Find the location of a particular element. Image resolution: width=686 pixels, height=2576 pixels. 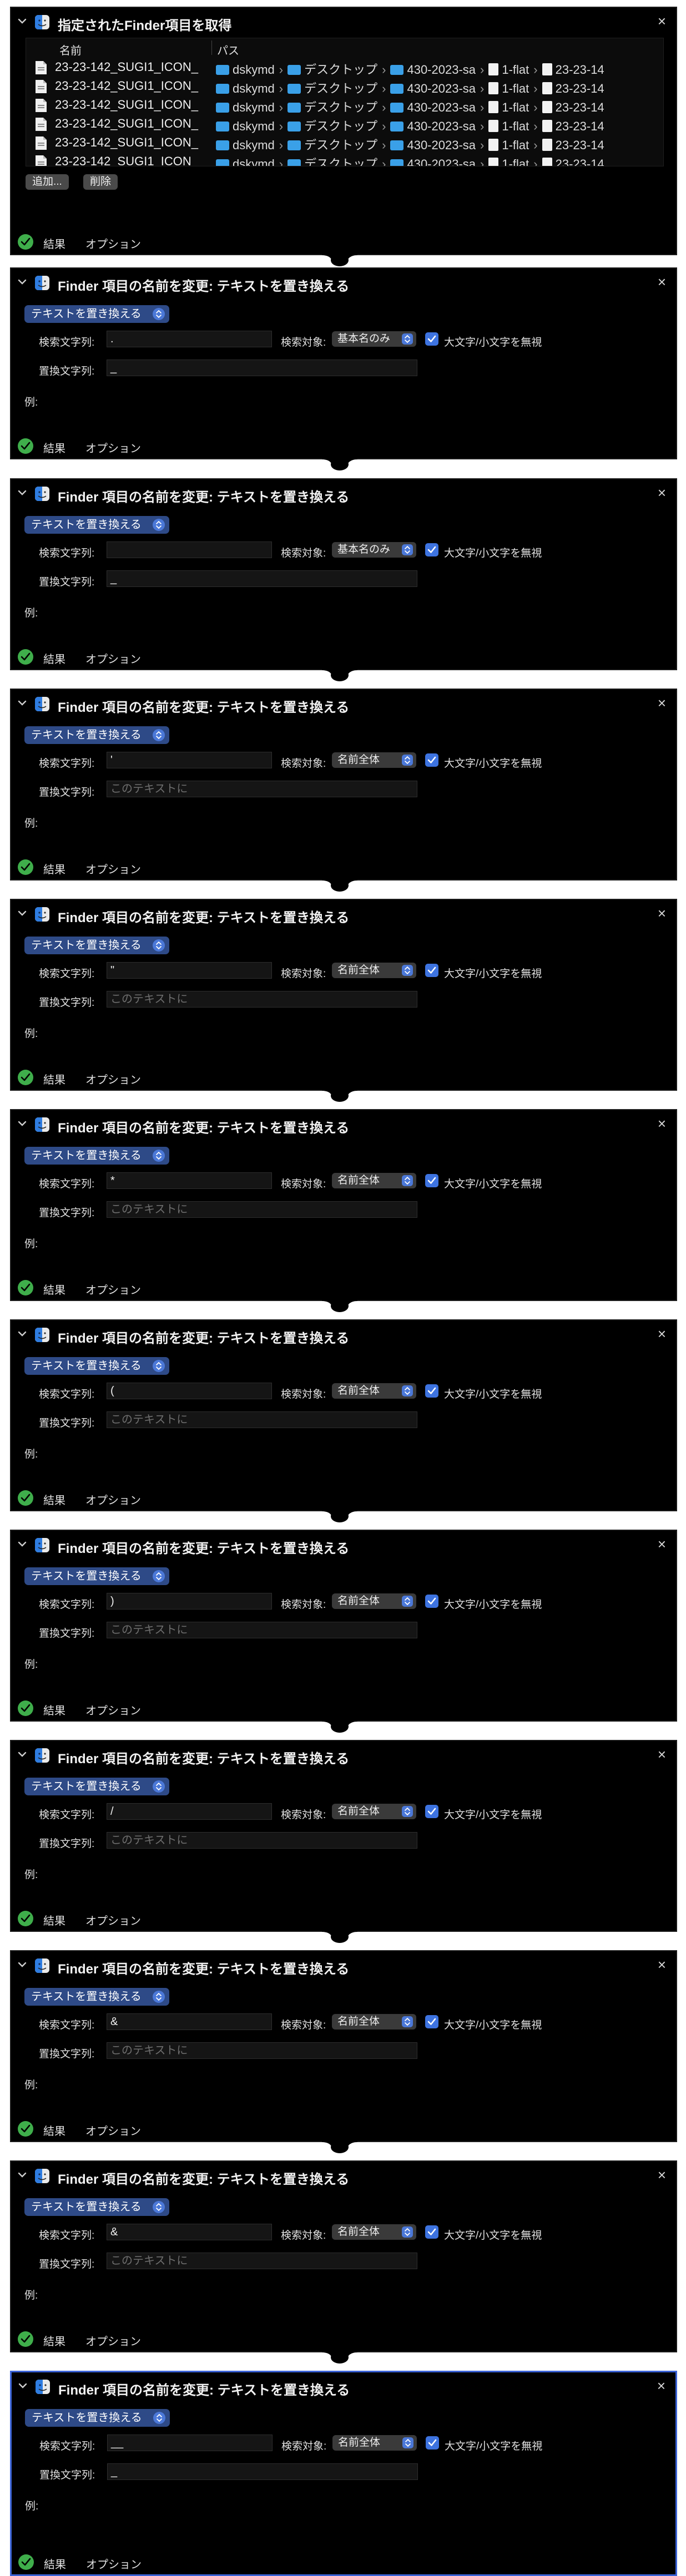

find-text-field: * is located at coordinates (189, 1180).